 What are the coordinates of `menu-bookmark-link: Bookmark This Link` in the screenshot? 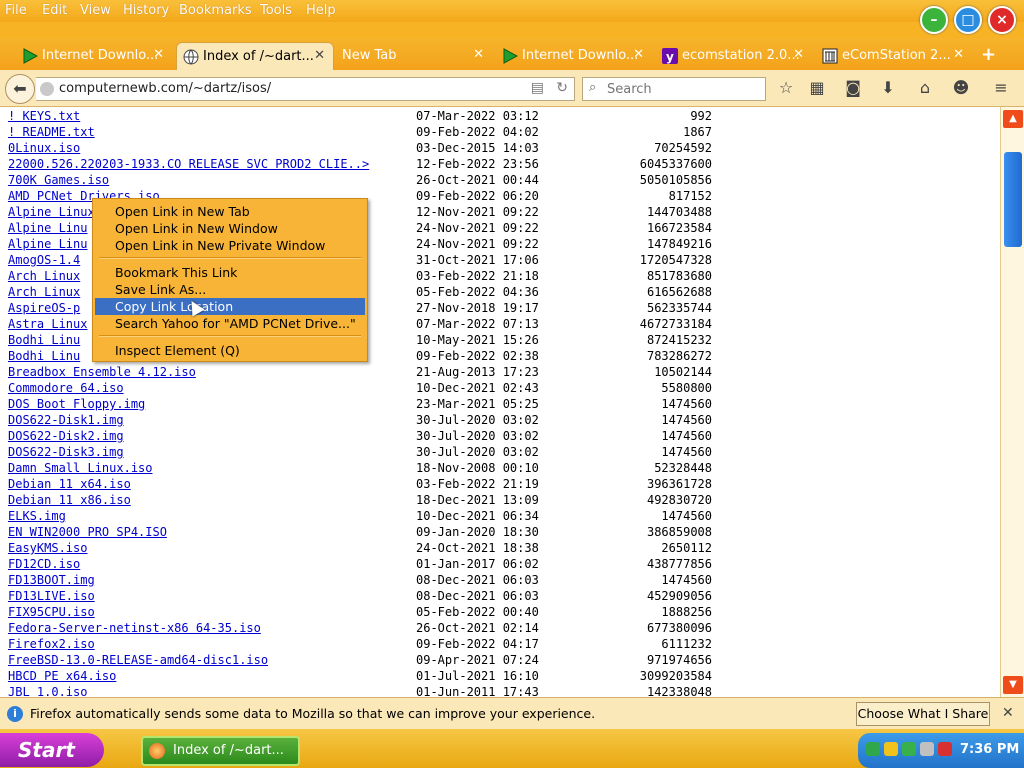 It's located at (230, 272).